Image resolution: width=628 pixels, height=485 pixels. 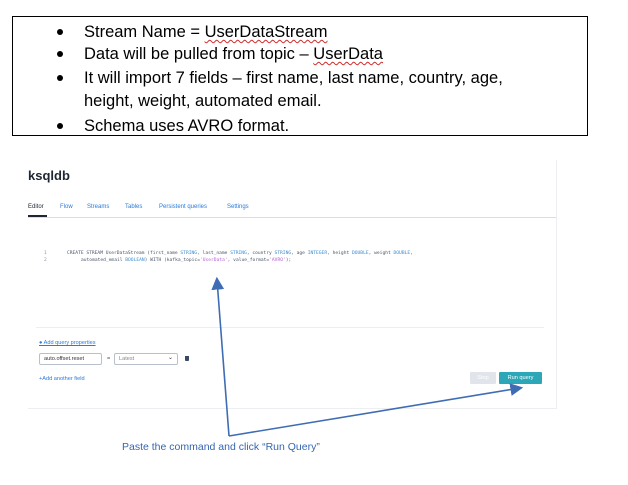 I want to click on arrow-to-editor, so click(x=220, y=356).